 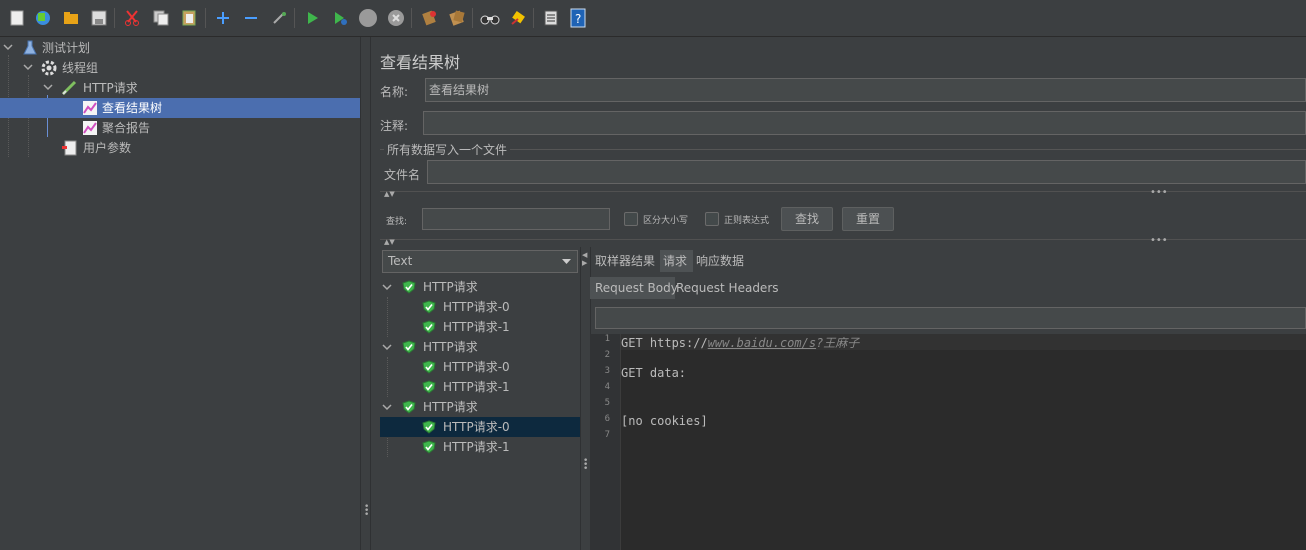 I want to click on open-icon, so click(x=71, y=18).